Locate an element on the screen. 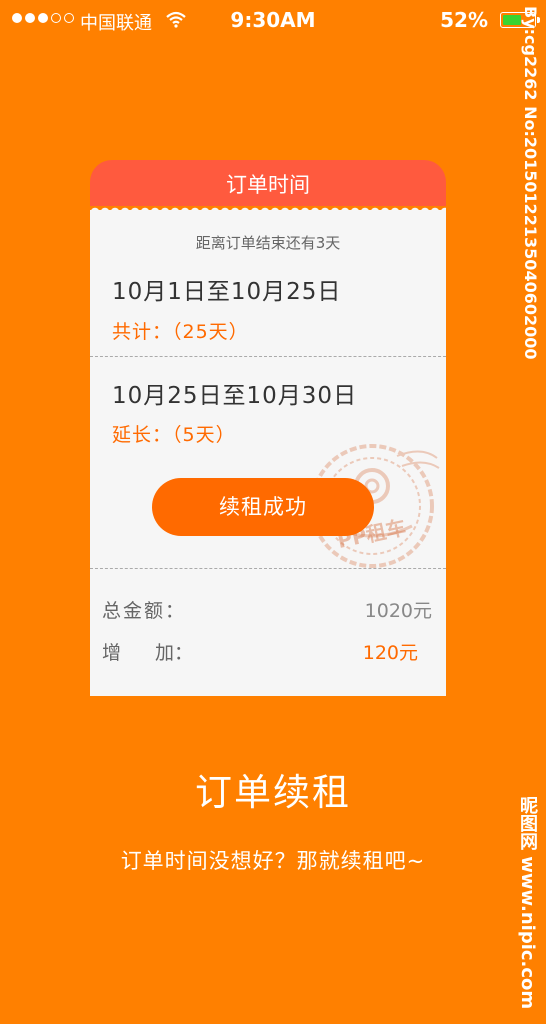  order-period: 10月1日至10月25日 is located at coordinates (227, 292).